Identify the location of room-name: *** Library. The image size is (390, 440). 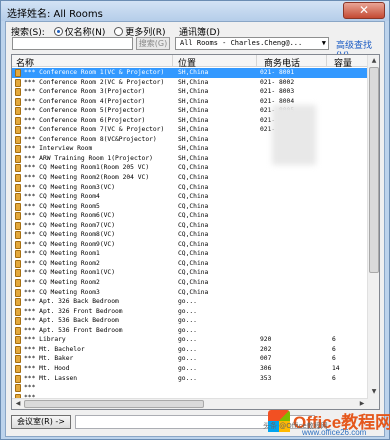
(45, 340).